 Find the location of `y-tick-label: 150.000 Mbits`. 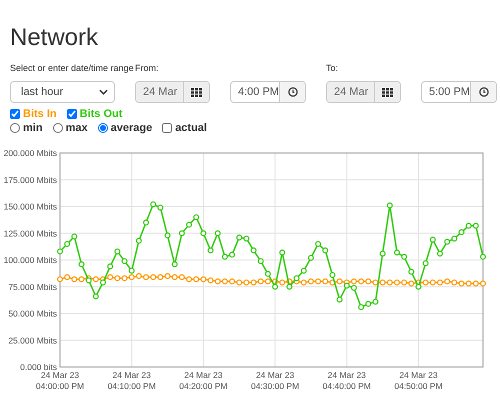

y-tick-label: 150.000 Mbits is located at coordinates (30, 207).